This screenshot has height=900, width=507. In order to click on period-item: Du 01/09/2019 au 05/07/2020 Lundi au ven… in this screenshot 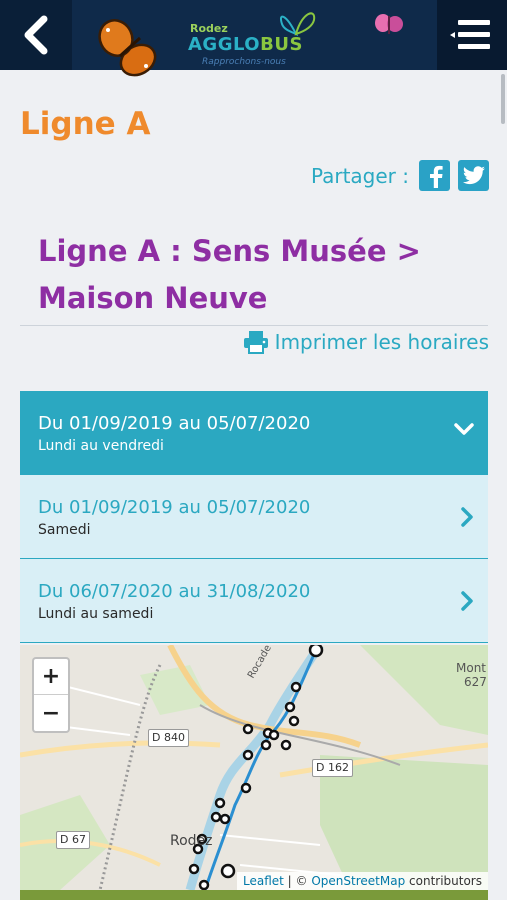, I will do `click(254, 433)`.